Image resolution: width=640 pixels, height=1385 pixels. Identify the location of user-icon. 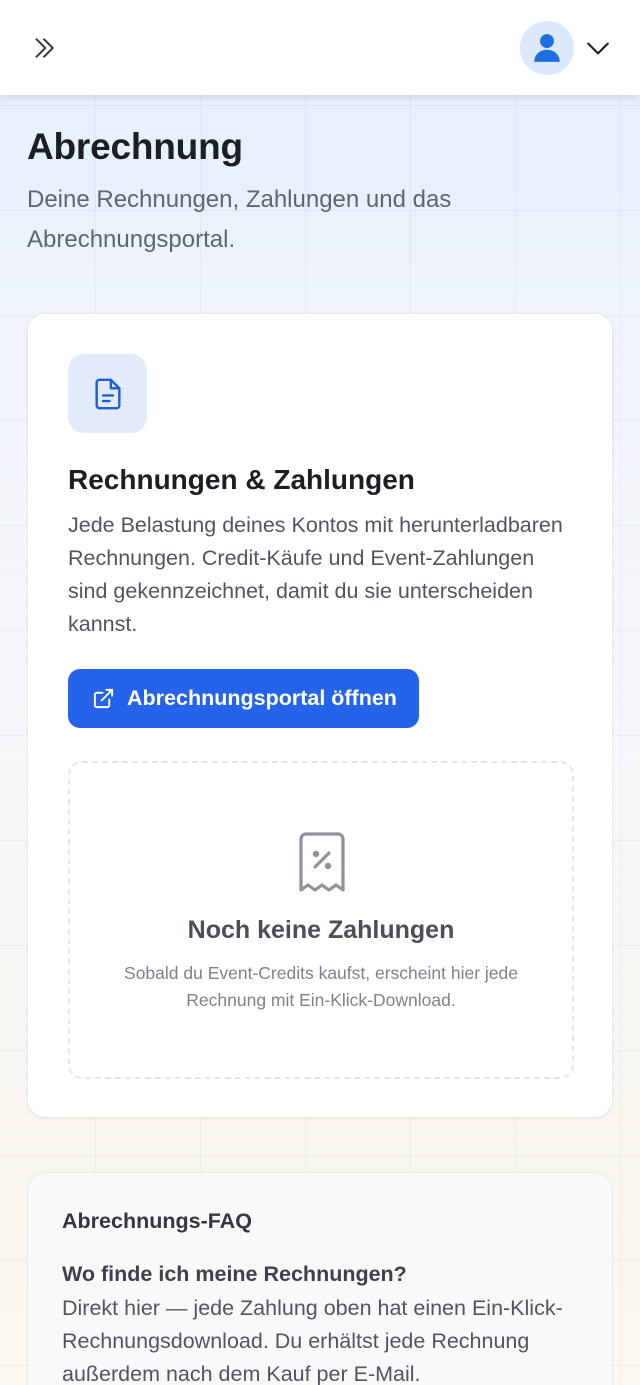
(547, 48).